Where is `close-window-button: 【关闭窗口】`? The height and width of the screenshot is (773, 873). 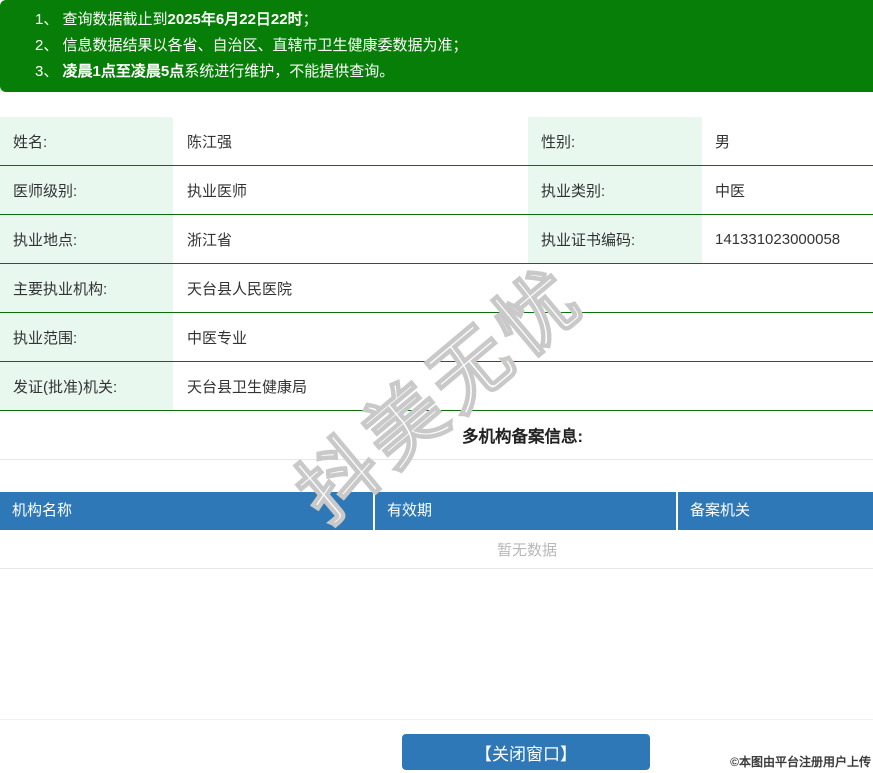 close-window-button: 【关闭窗口】 is located at coordinates (526, 752).